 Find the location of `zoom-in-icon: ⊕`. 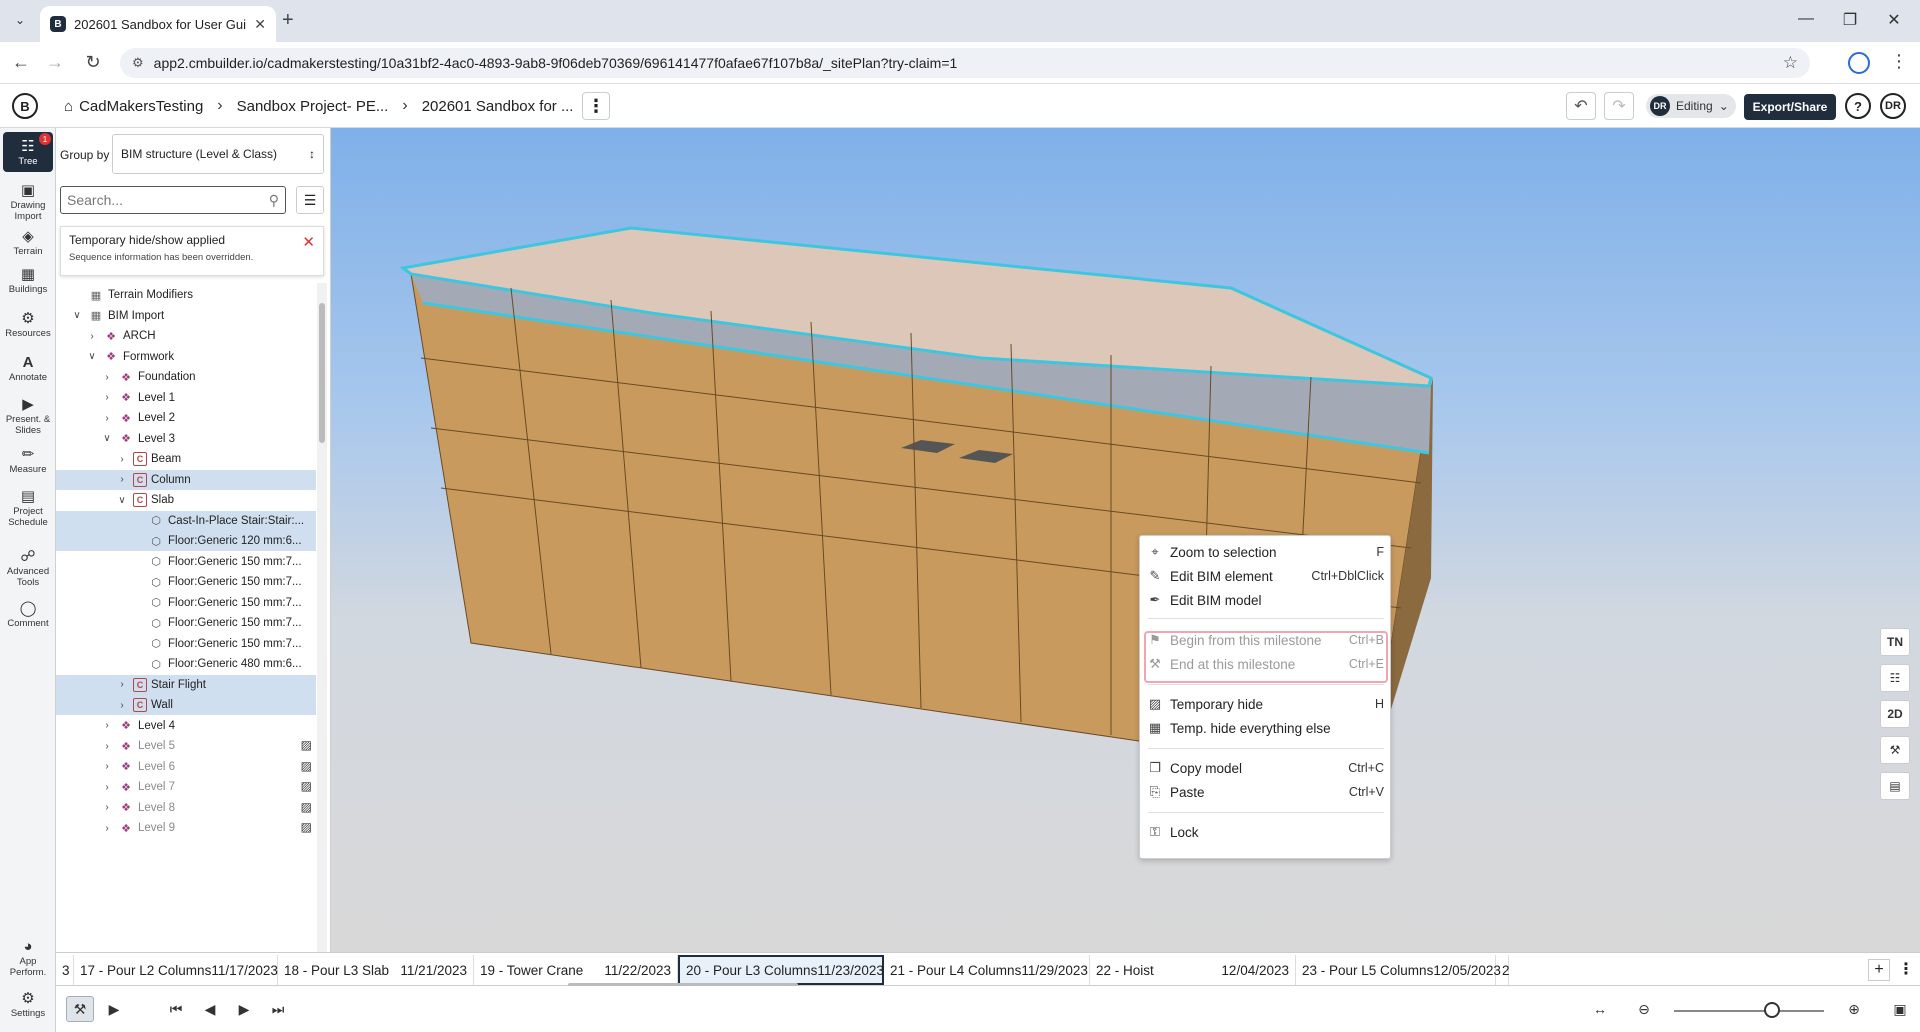

zoom-in-icon: ⊕ is located at coordinates (1854, 1009).